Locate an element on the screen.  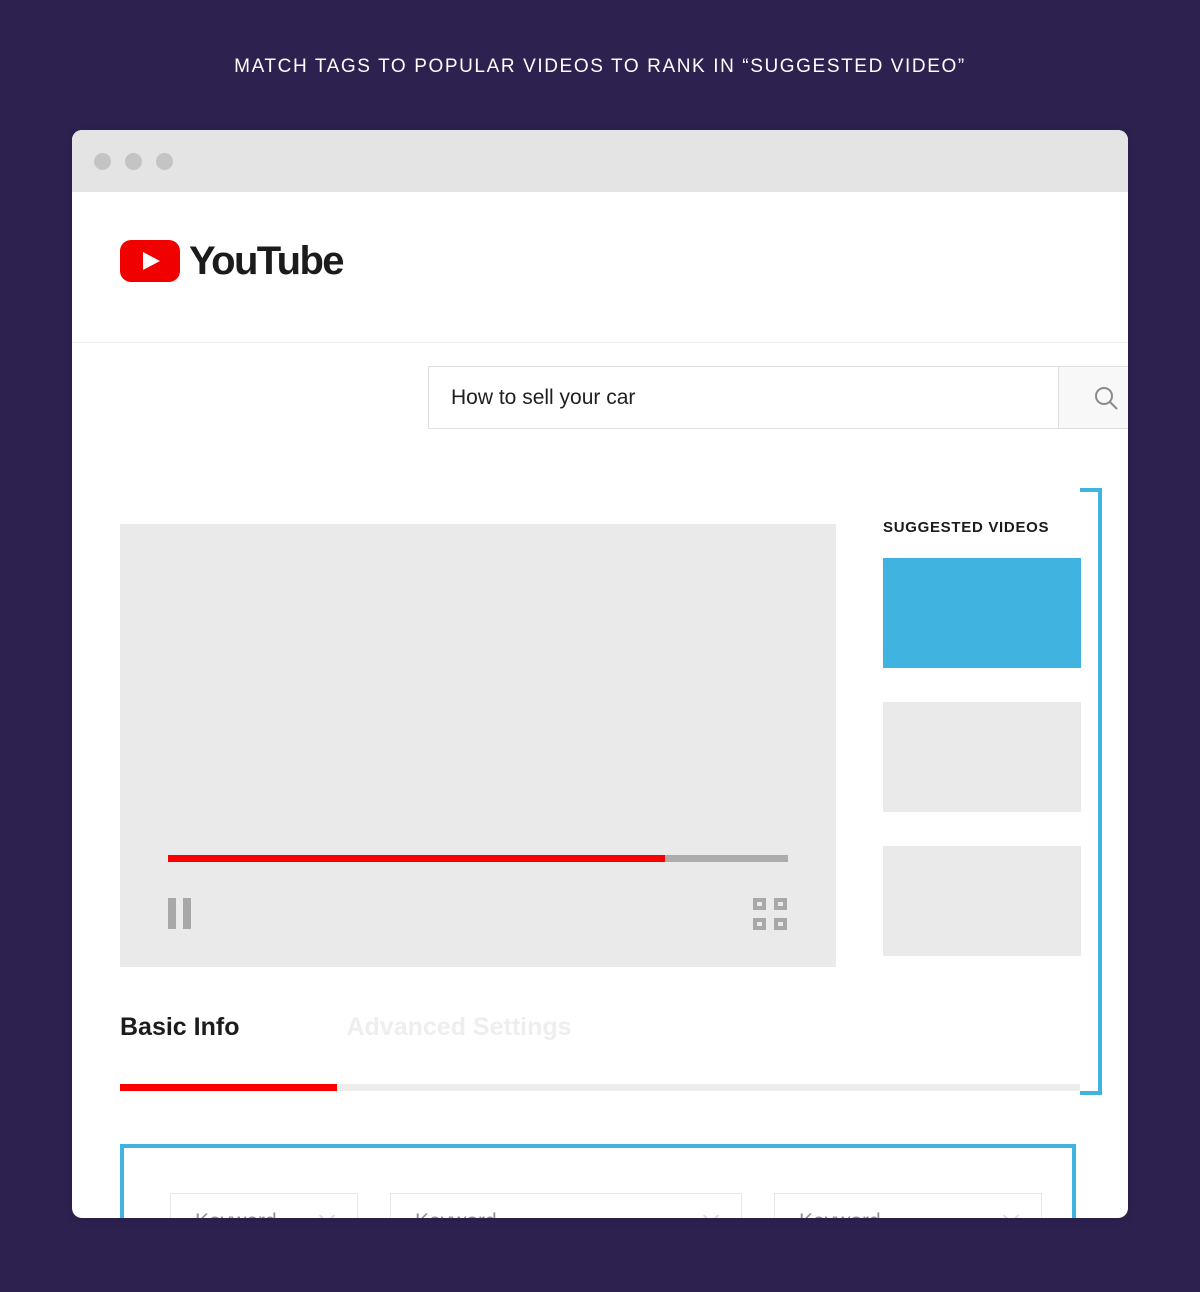
tab-basic-info: Basic Info is located at coordinates (179, 1027).